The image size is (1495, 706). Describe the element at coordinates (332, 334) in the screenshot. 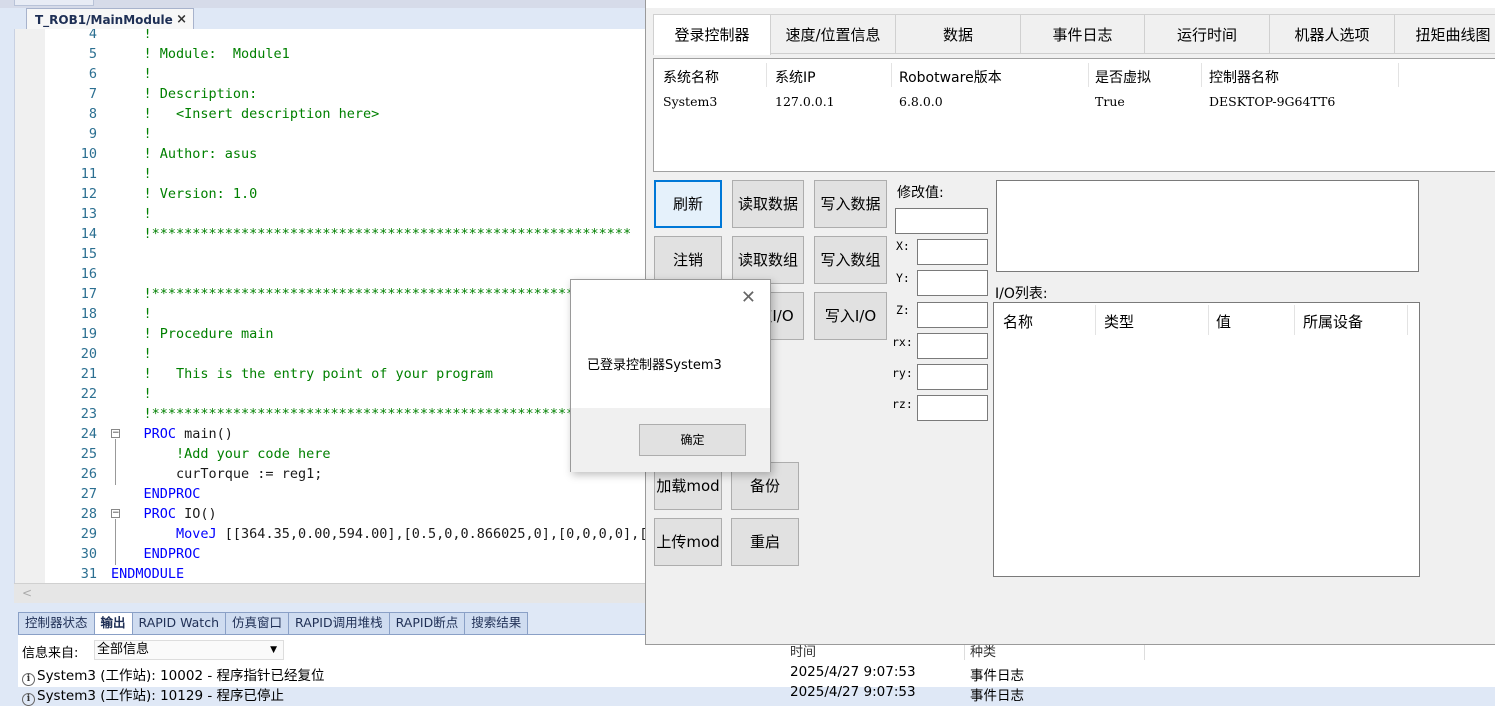

I see `code-line: 19 ! Procedure main` at that location.